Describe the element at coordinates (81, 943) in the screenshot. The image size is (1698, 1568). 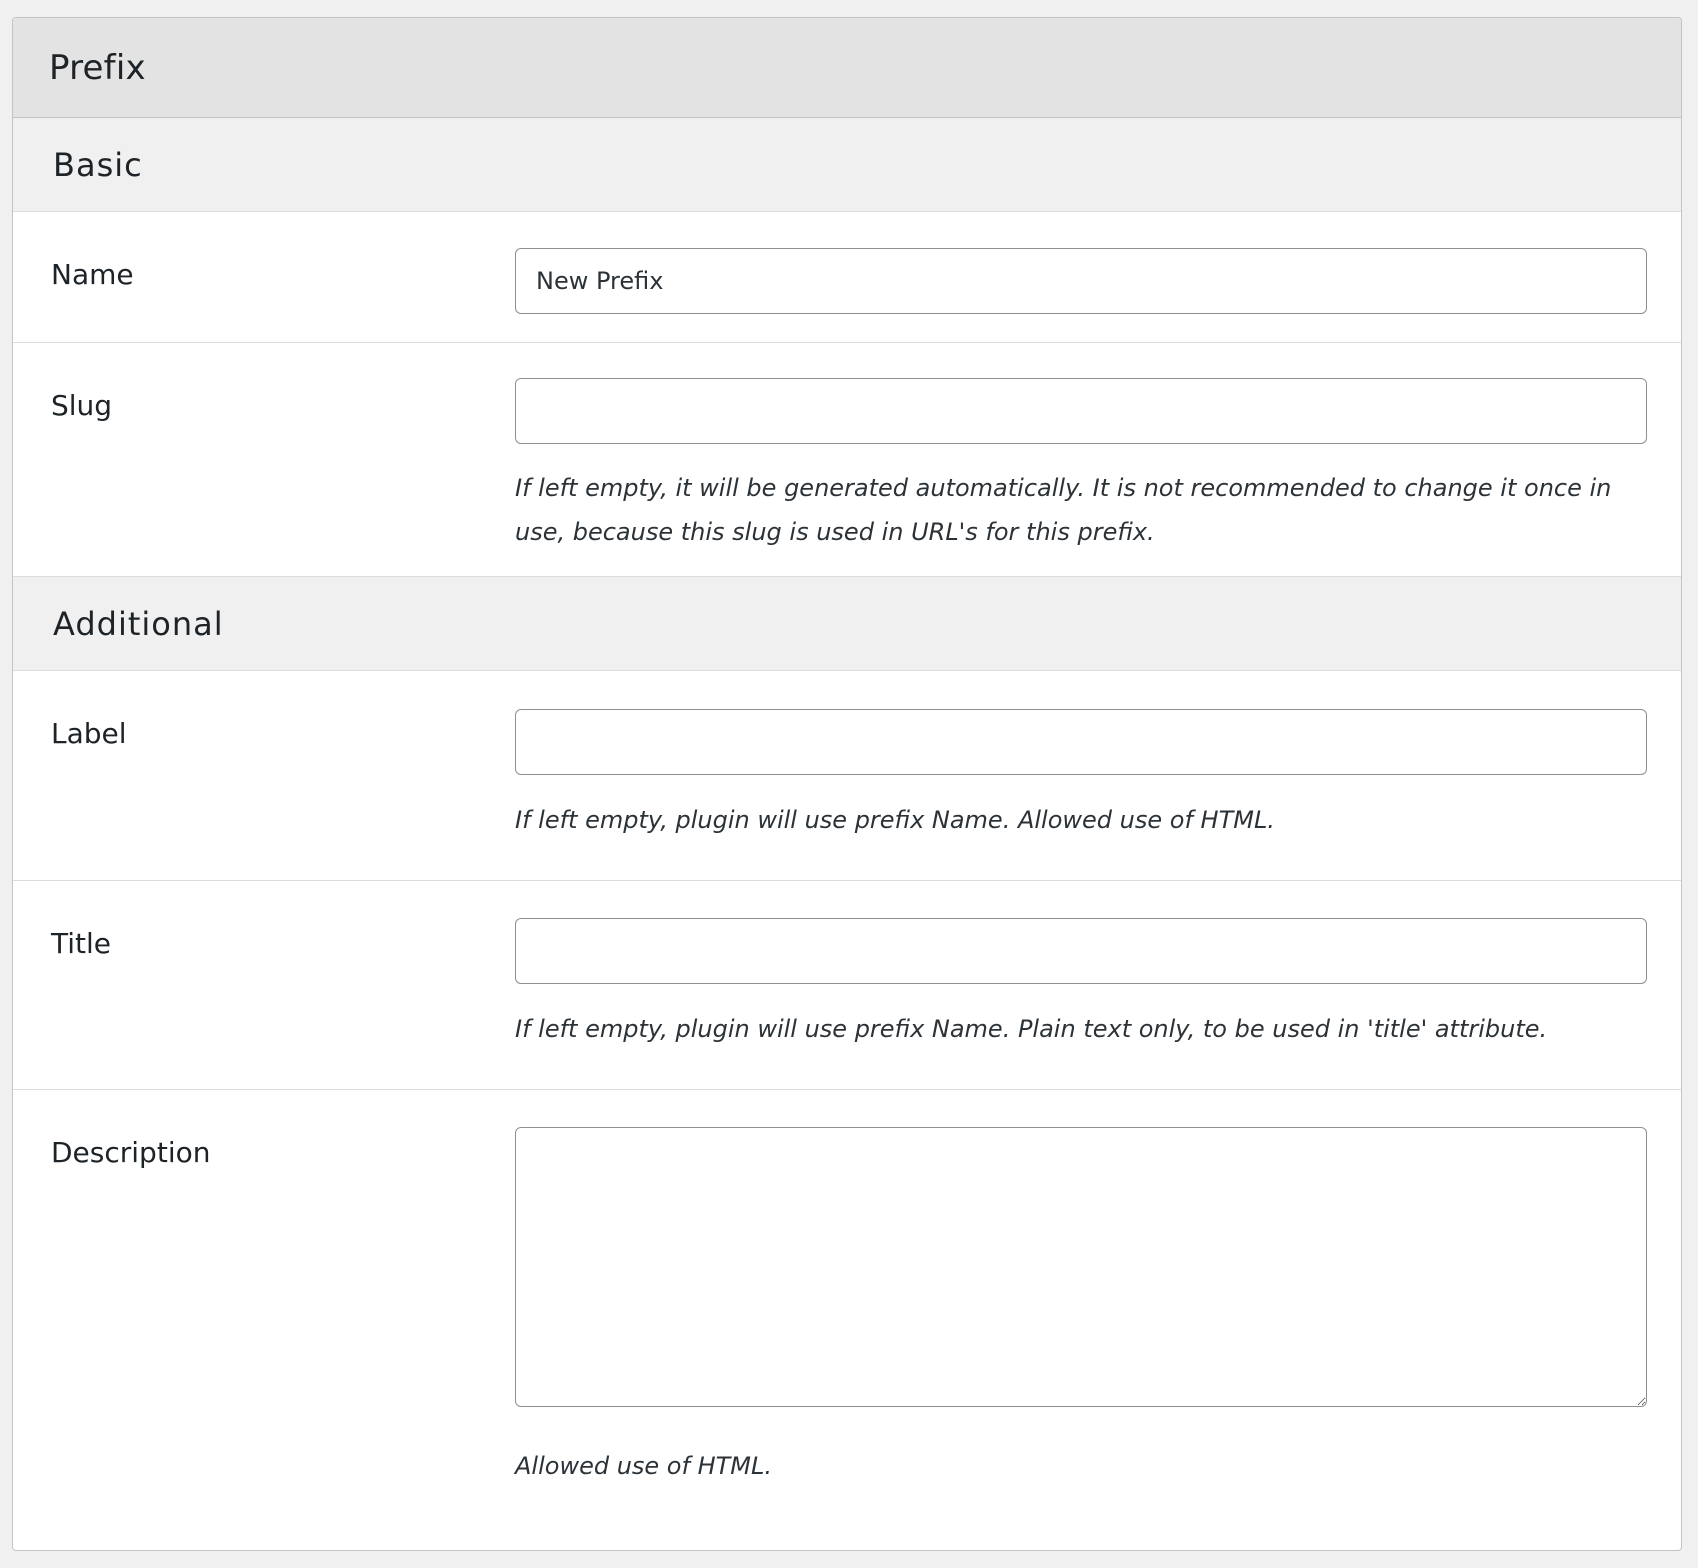
I see `title-label: Title` at that location.